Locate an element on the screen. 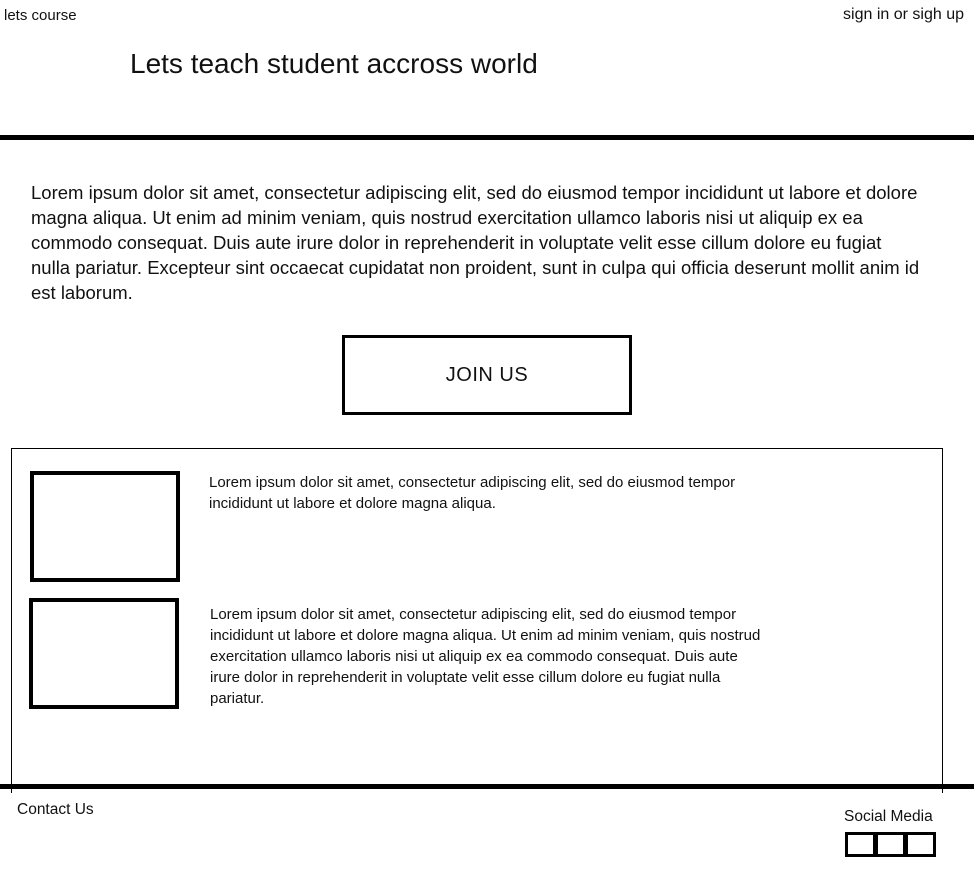  header-divider is located at coordinates (487, 137).